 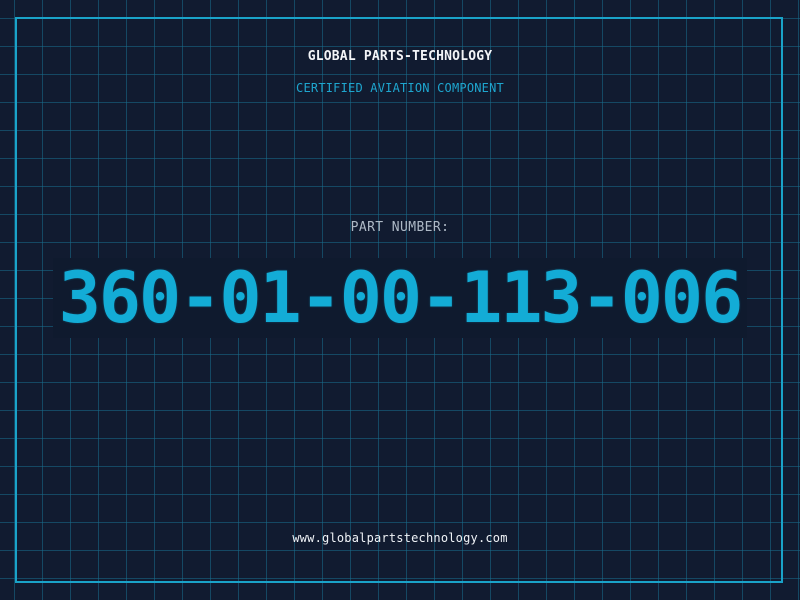 I want to click on part-number-band: 360-01-00-113-006, so click(x=400, y=298).